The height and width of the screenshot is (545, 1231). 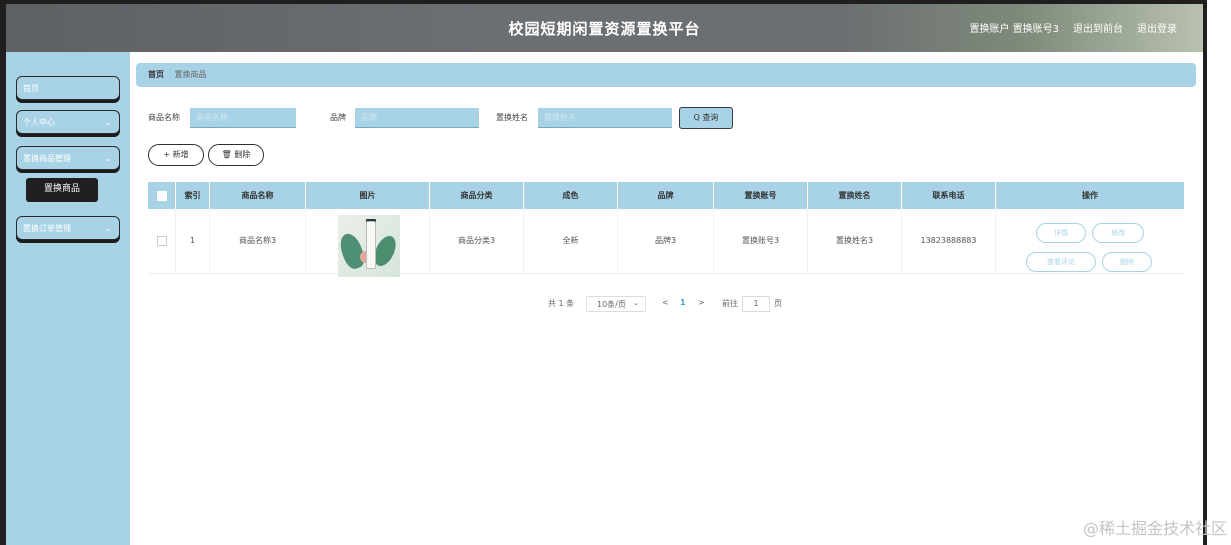 What do you see at coordinates (62, 190) in the screenshot?
I see `sidebar-subitem-goods: 置换商品` at bounding box center [62, 190].